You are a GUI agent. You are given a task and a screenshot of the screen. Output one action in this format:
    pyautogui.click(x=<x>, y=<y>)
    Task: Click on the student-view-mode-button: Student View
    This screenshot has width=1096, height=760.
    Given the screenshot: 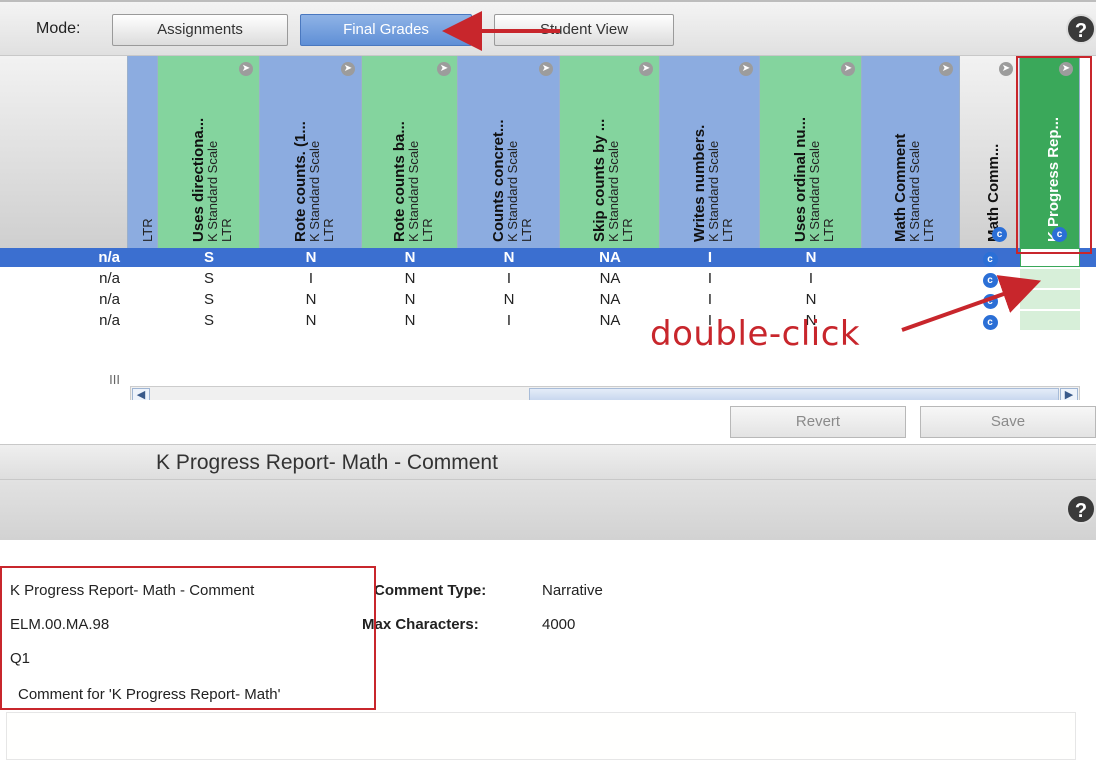 What is the action you would take?
    pyautogui.click(x=584, y=30)
    